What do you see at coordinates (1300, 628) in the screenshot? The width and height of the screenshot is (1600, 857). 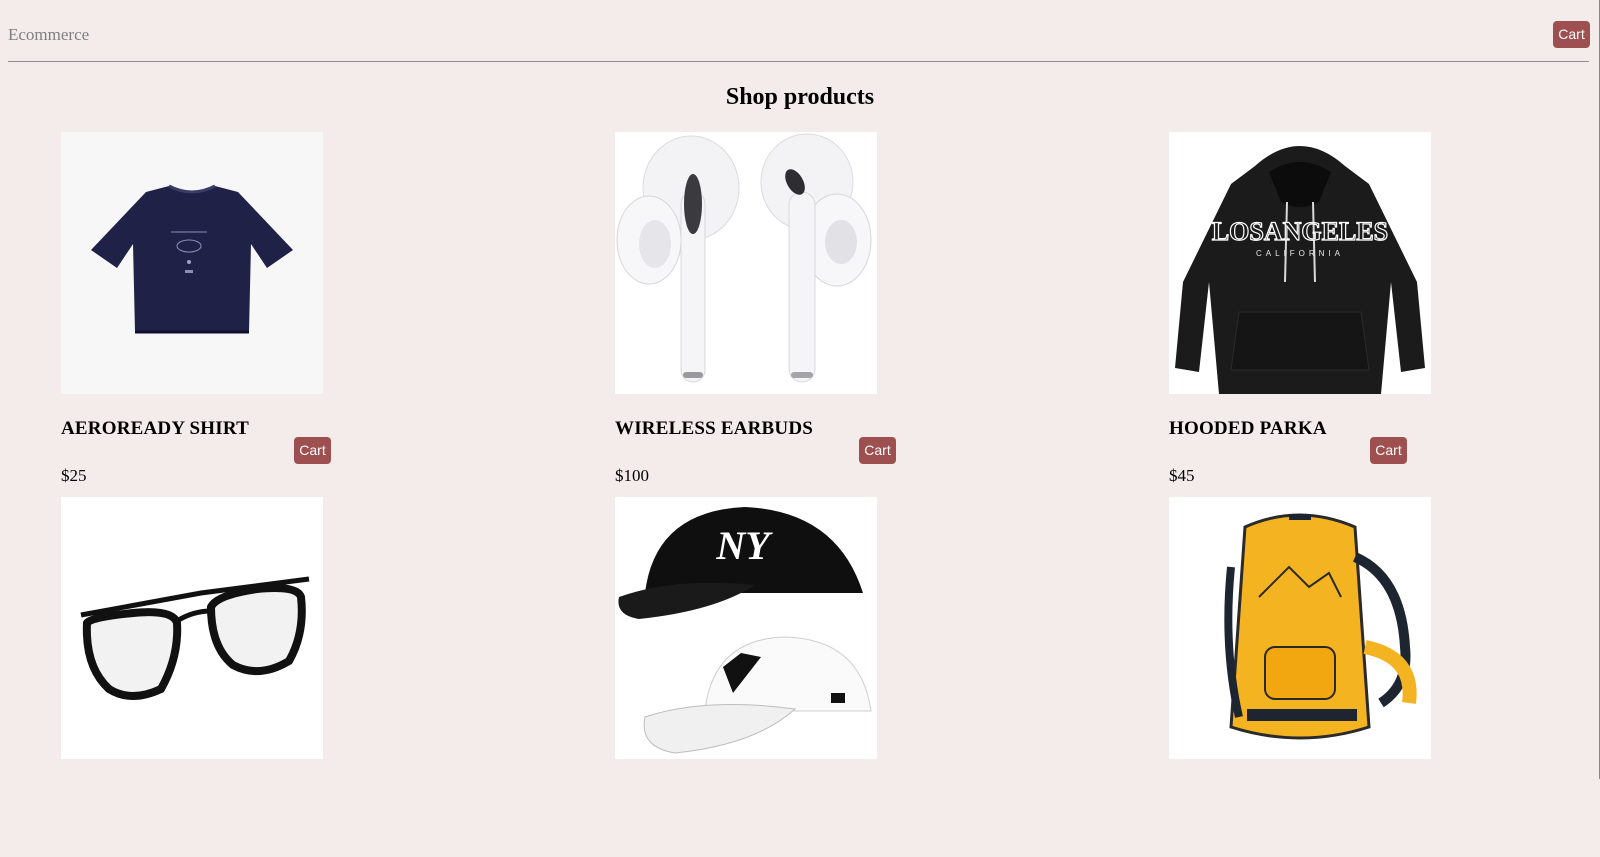 I see `product-image-backpack` at bounding box center [1300, 628].